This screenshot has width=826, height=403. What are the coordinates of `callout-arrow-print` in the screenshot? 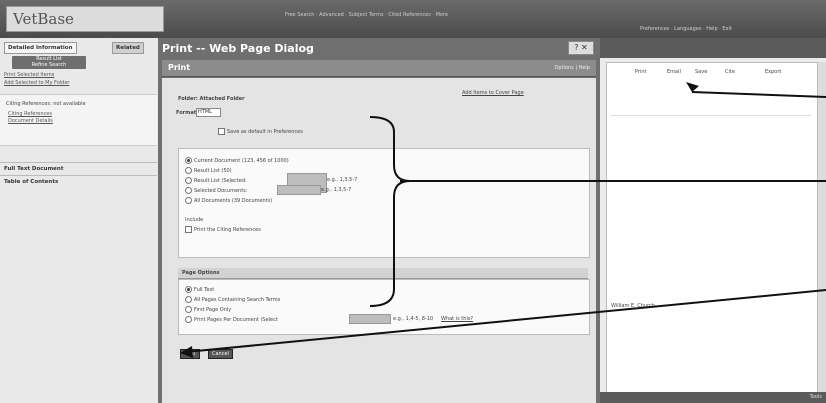 It's located at (505, 321).